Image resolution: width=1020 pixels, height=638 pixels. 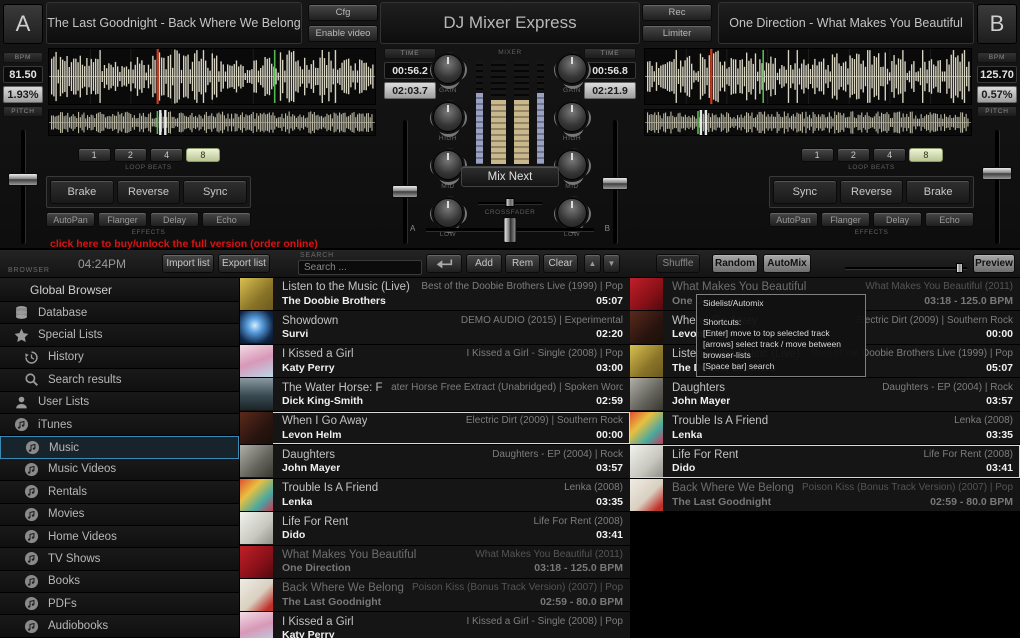 I want to click on deck-a-mini-waveform, so click(x=212, y=122).